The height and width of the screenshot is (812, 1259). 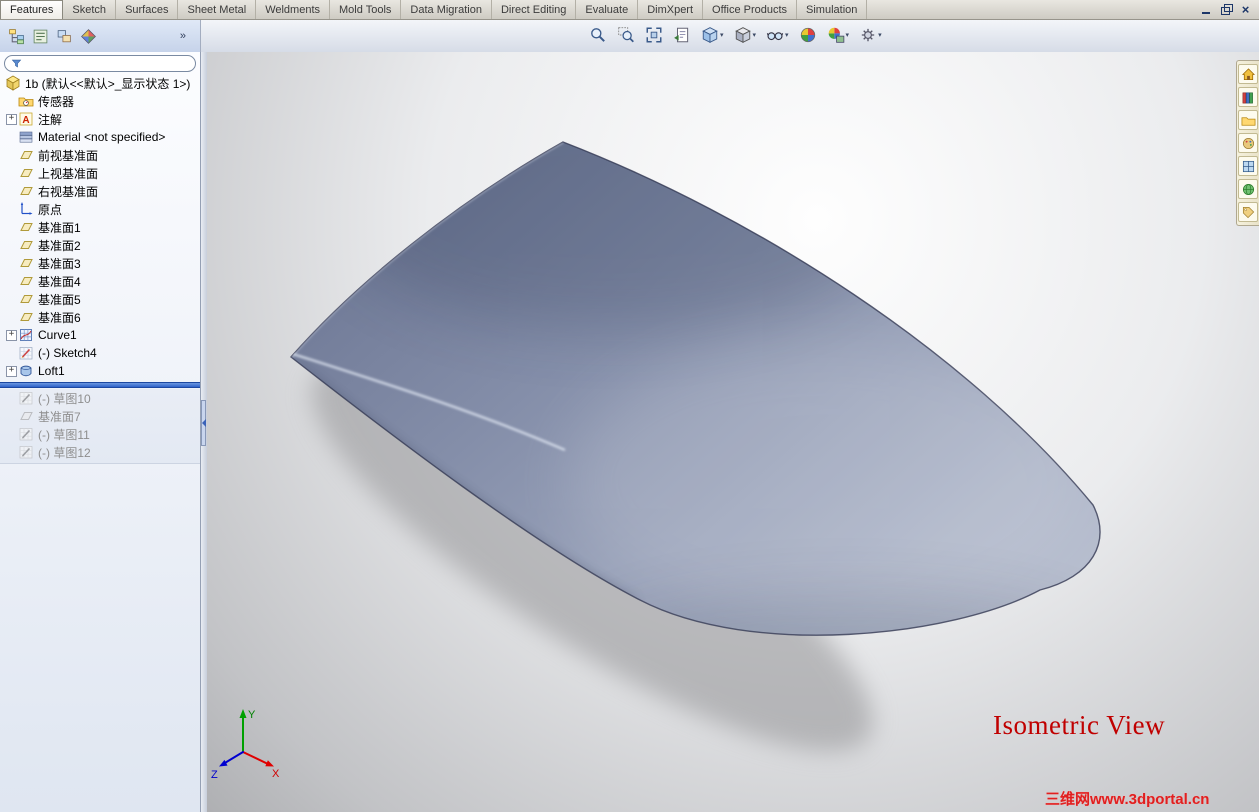 I want to click on tree-root-item: 1b (默认<<默认>_显示状态 1>), so click(x=100, y=83).